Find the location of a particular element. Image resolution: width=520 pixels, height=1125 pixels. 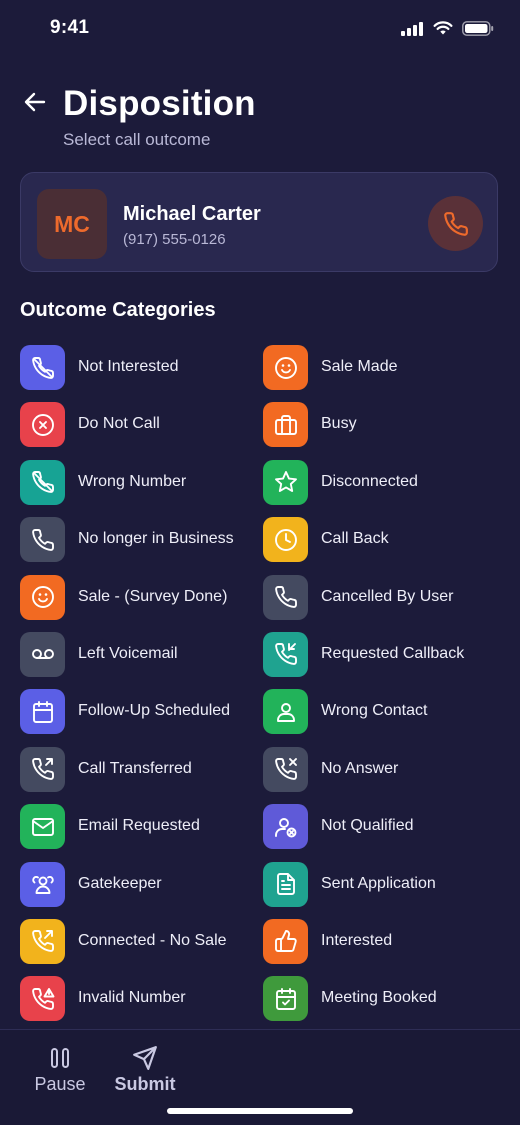

briefcase-icon is located at coordinates (285, 425).